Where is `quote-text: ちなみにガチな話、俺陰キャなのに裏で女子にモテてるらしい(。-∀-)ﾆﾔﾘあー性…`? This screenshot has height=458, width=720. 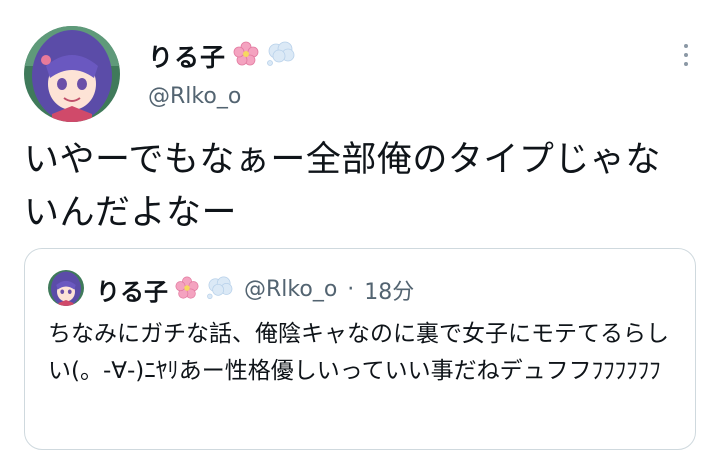
quote-text: ちなみにガチな話、俺陰キャなのに裏で女子にモテてるらしい(。-∀-)ﾆﾔﾘあー性… is located at coordinates (358, 352).